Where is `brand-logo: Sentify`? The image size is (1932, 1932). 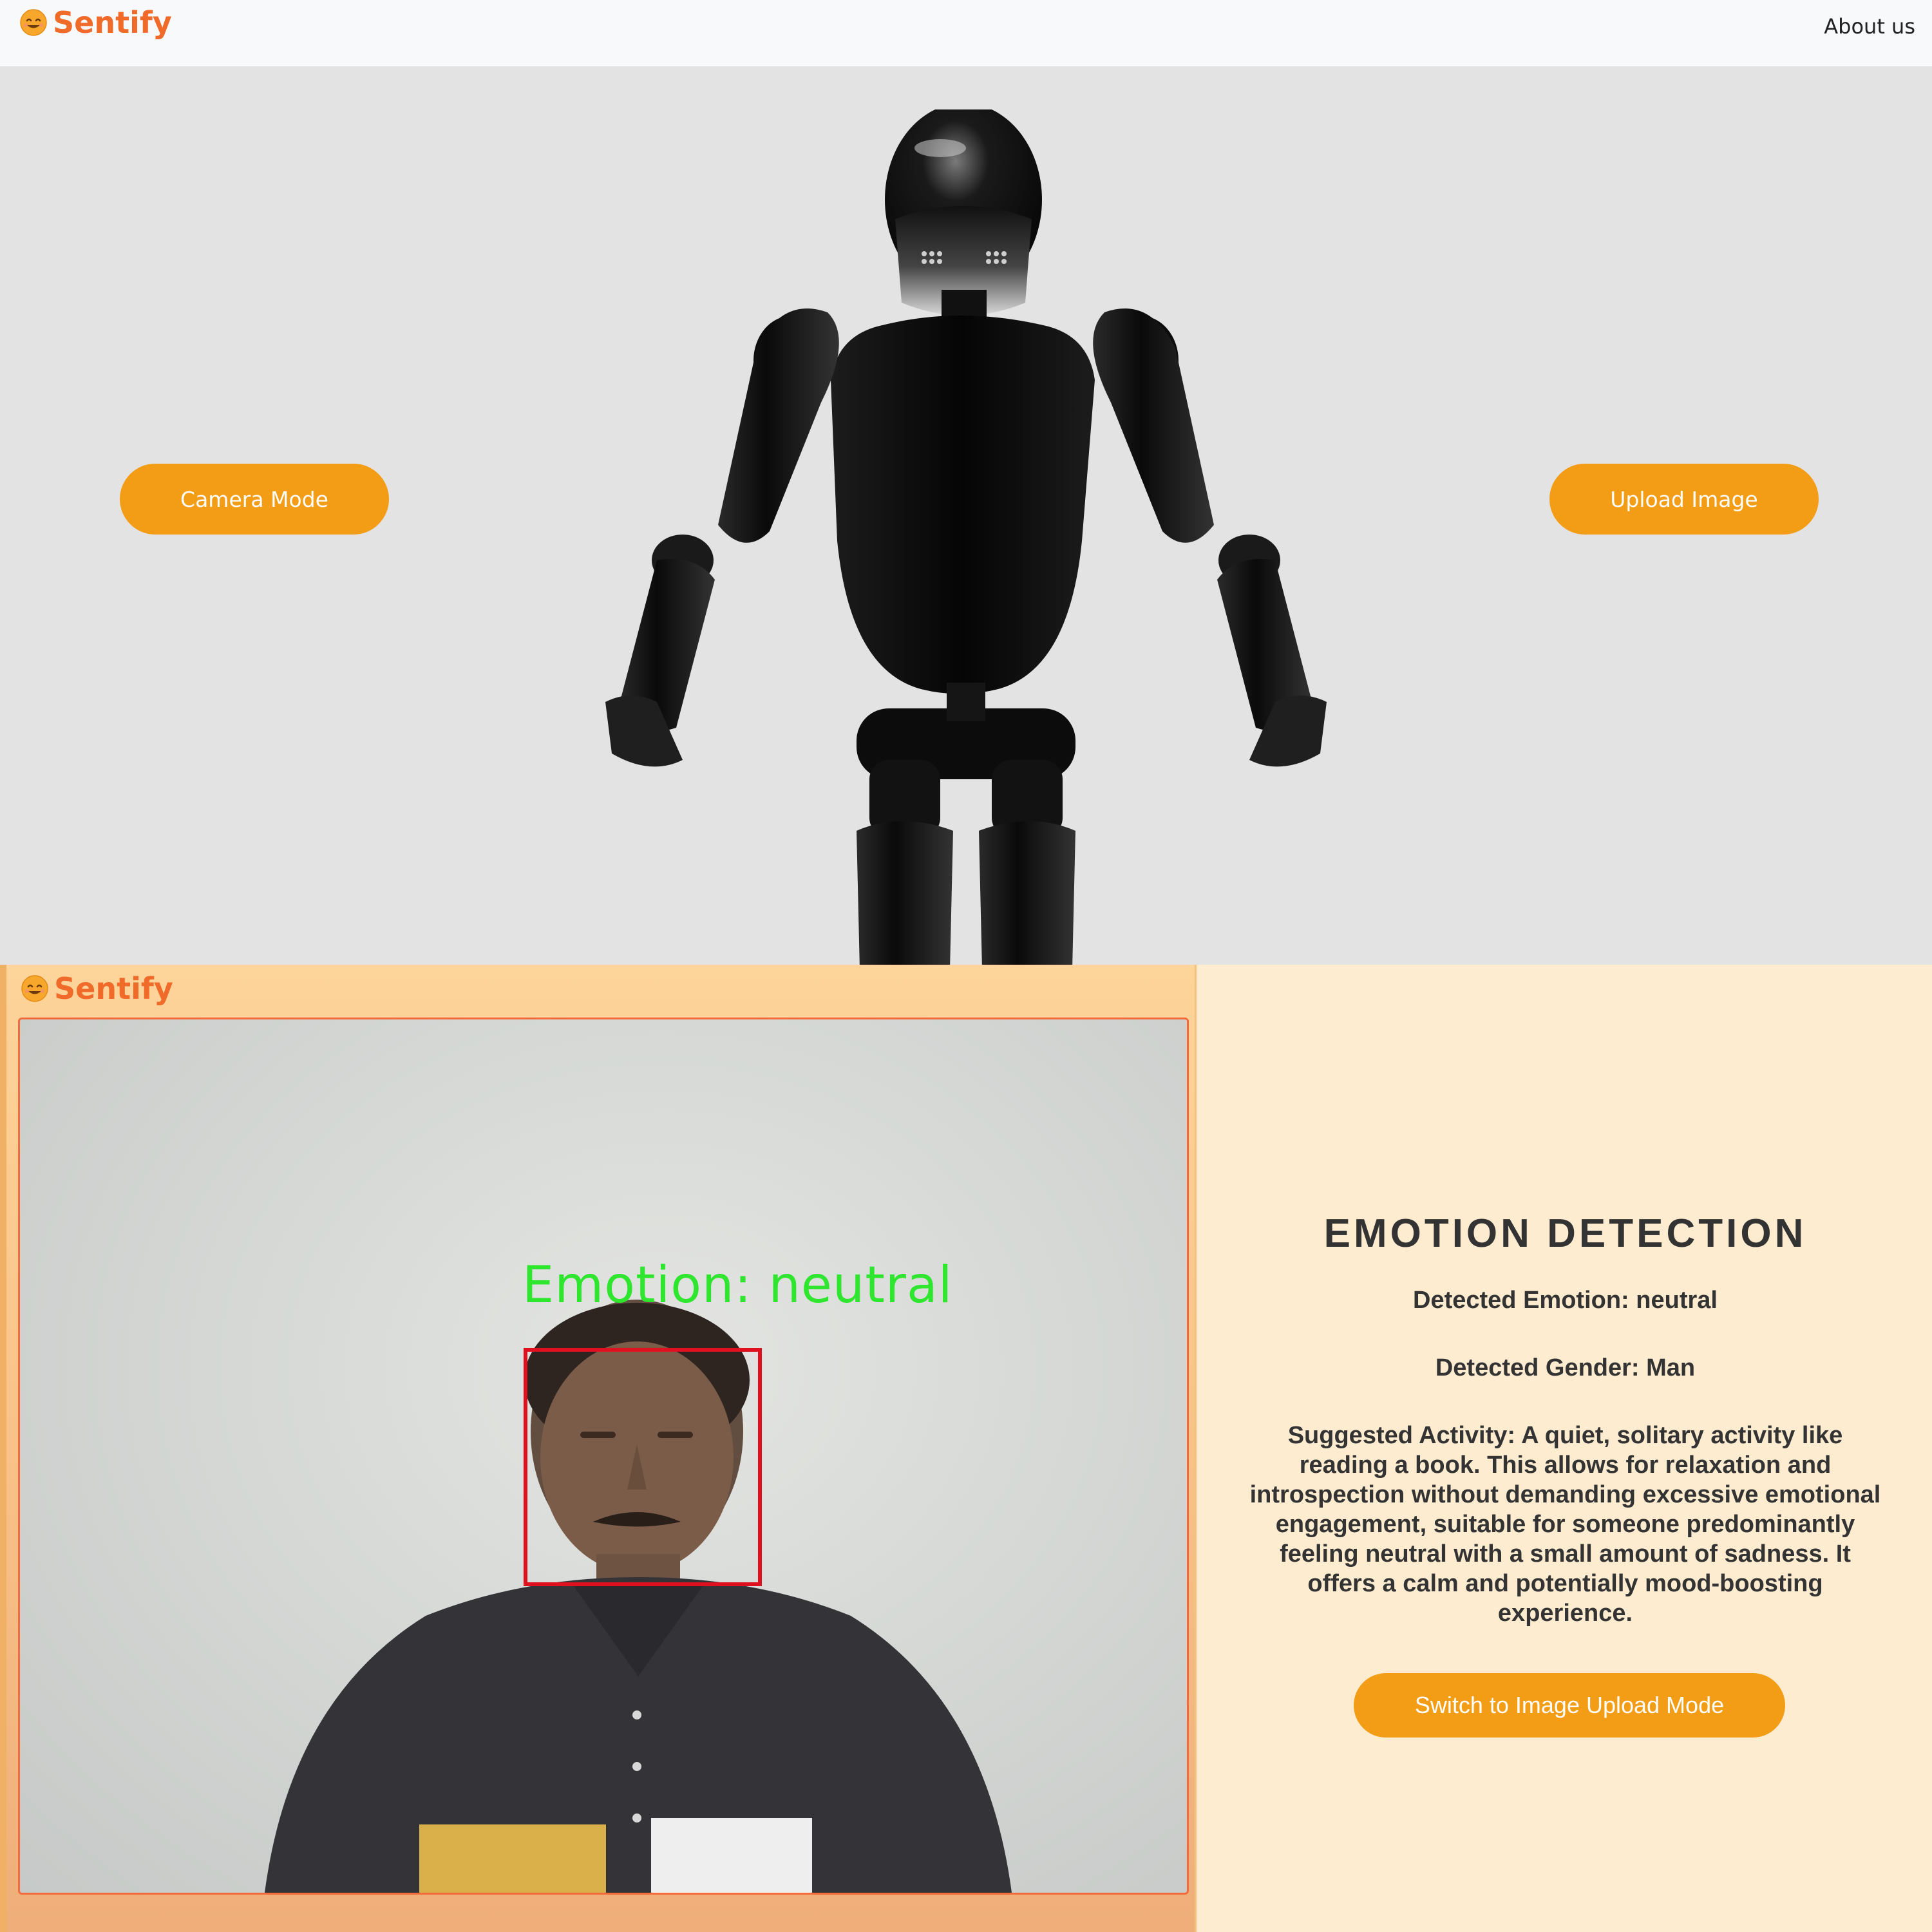
brand-logo: Sentify is located at coordinates (96, 22).